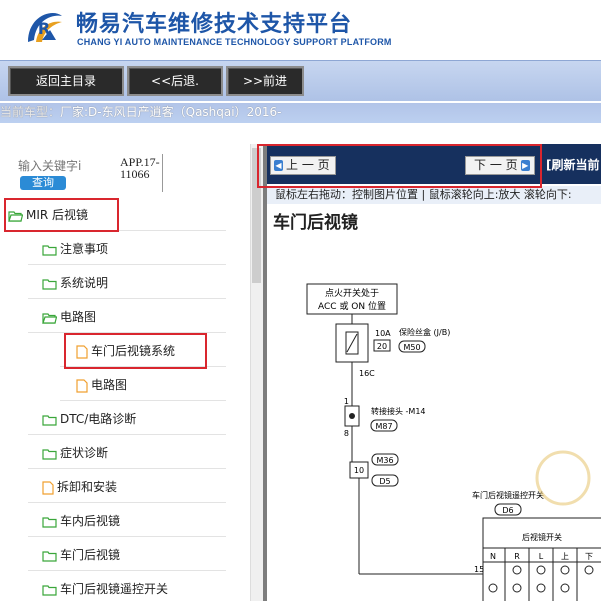 This screenshot has width=601, height=601. What do you see at coordinates (563, 478) in the screenshot?
I see `watermark-icon` at bounding box center [563, 478].